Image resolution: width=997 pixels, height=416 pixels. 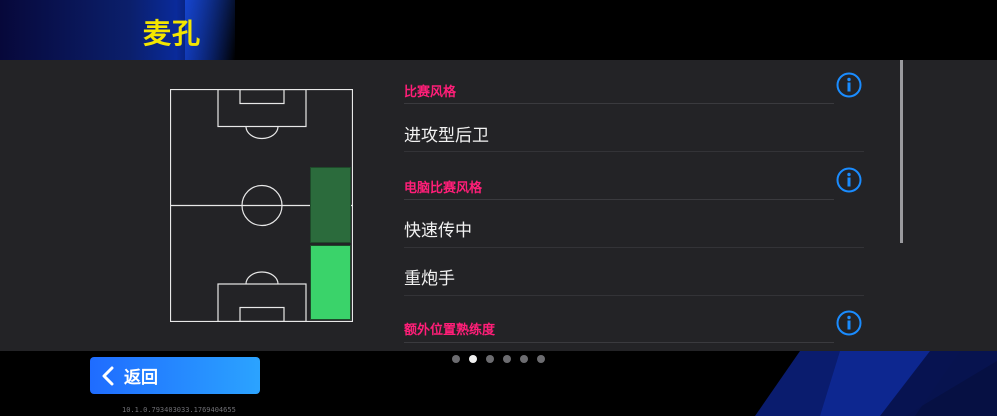 What do you see at coordinates (443, 188) in the screenshot?
I see `section-title-ai-playing-style: 电脑比赛风格` at bounding box center [443, 188].